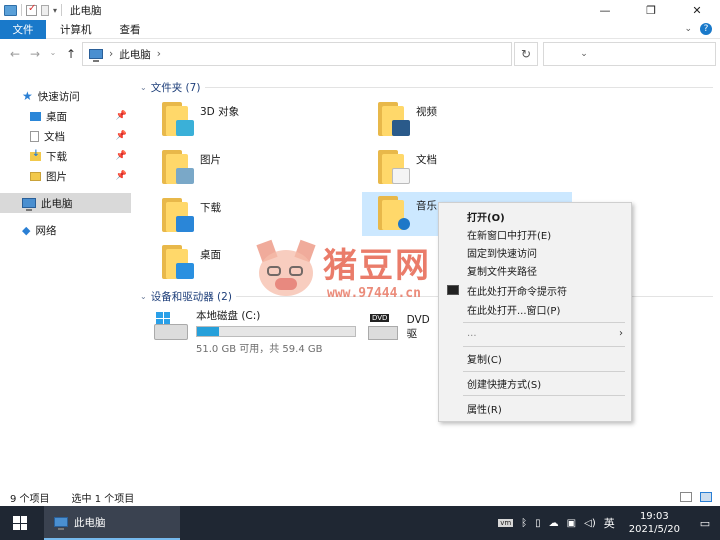 This screenshot has height=540, width=720. I want to click on details-view-icon, so click(686, 497).